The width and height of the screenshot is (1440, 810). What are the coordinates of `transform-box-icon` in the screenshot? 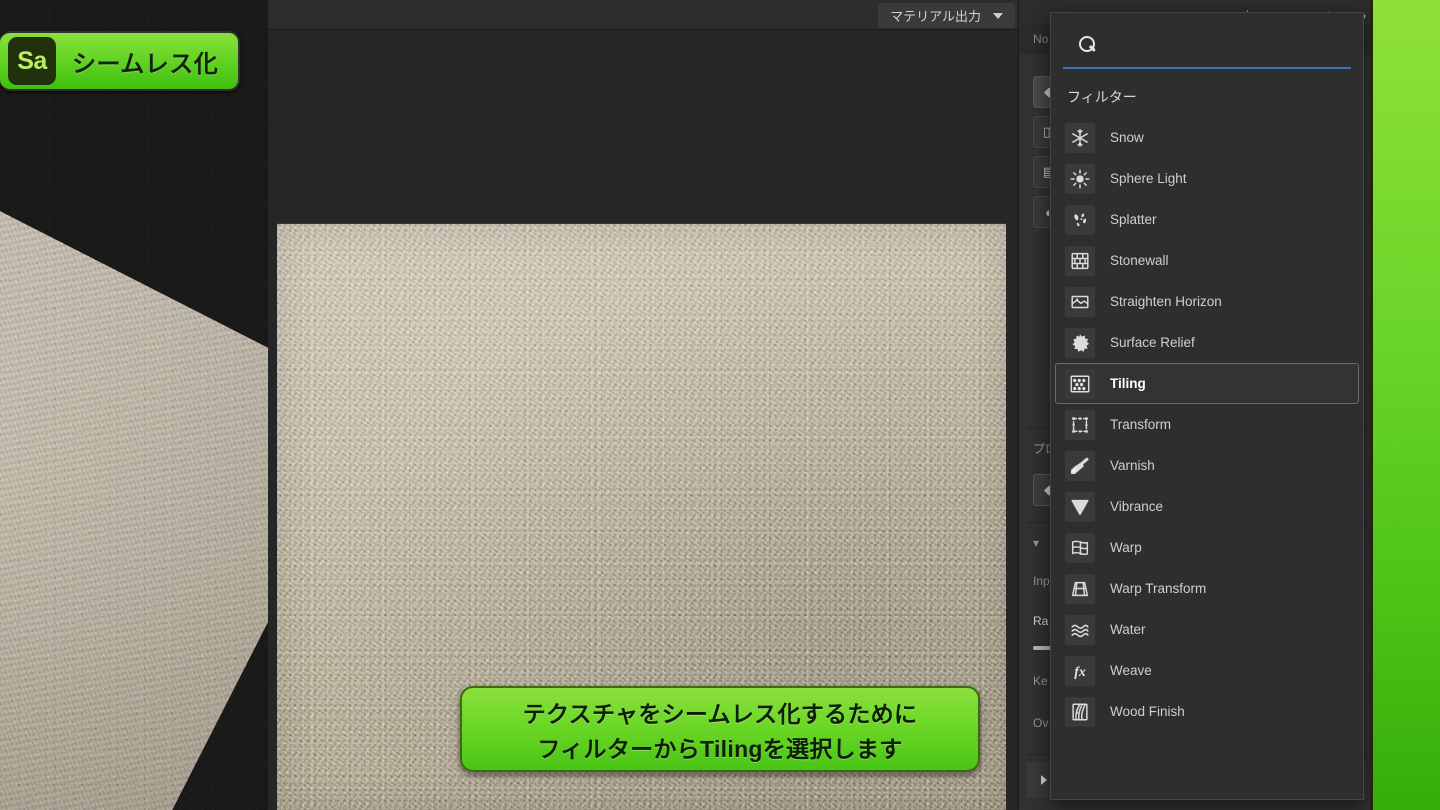 It's located at (1080, 424).